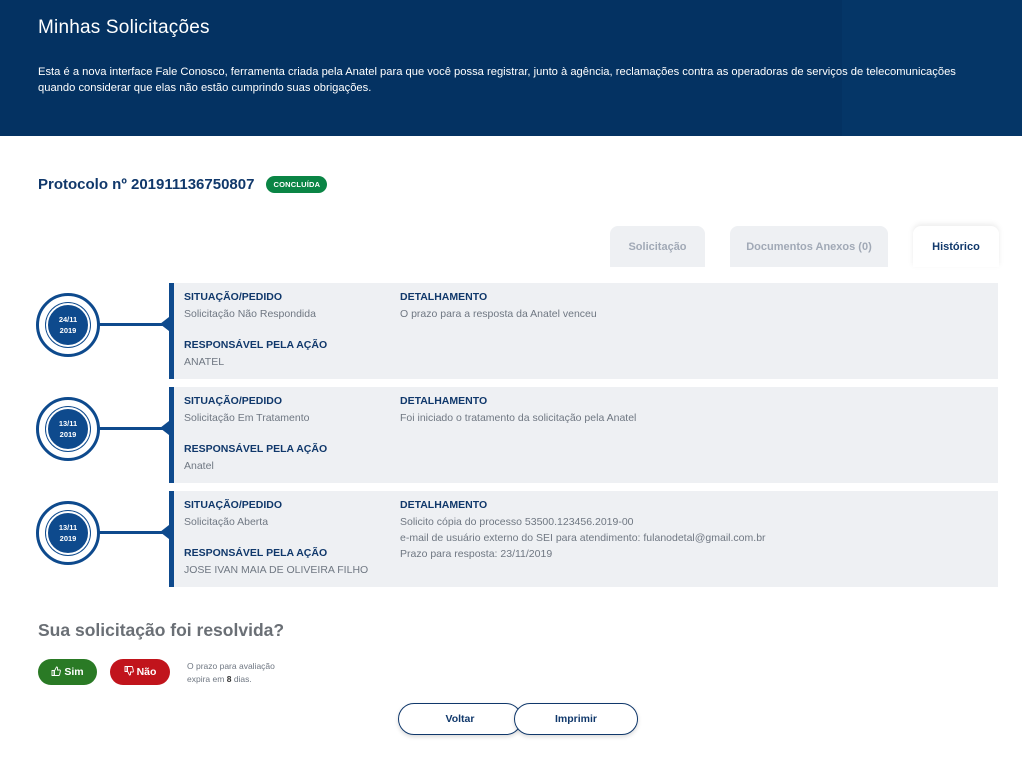  What do you see at coordinates (199, 466) in the screenshot?
I see `responsavel-value: Anatel` at bounding box center [199, 466].